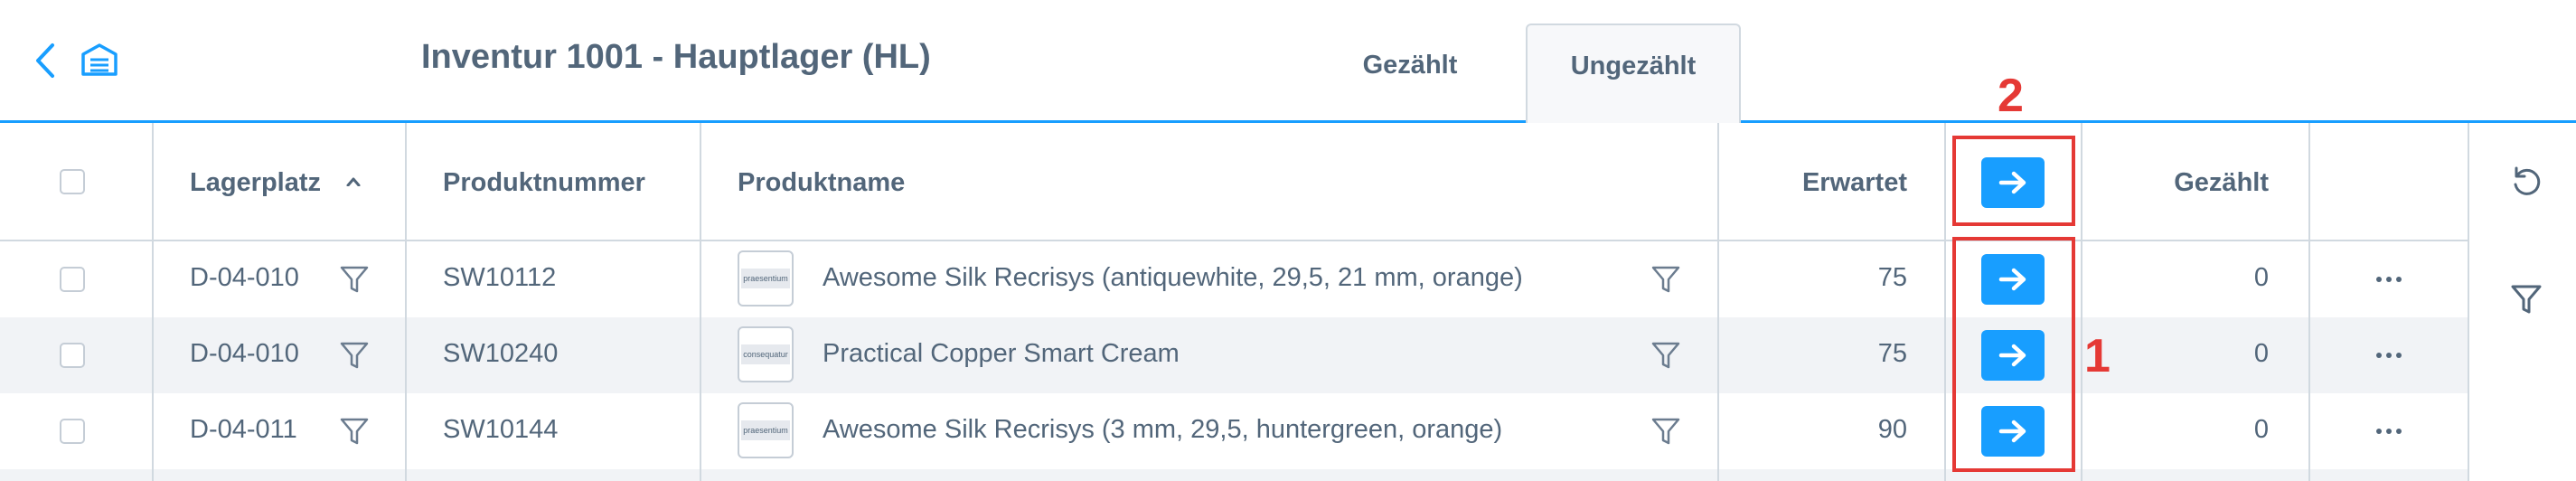 The width and height of the screenshot is (2576, 481). I want to click on location-cell: D-04-011, so click(244, 430).